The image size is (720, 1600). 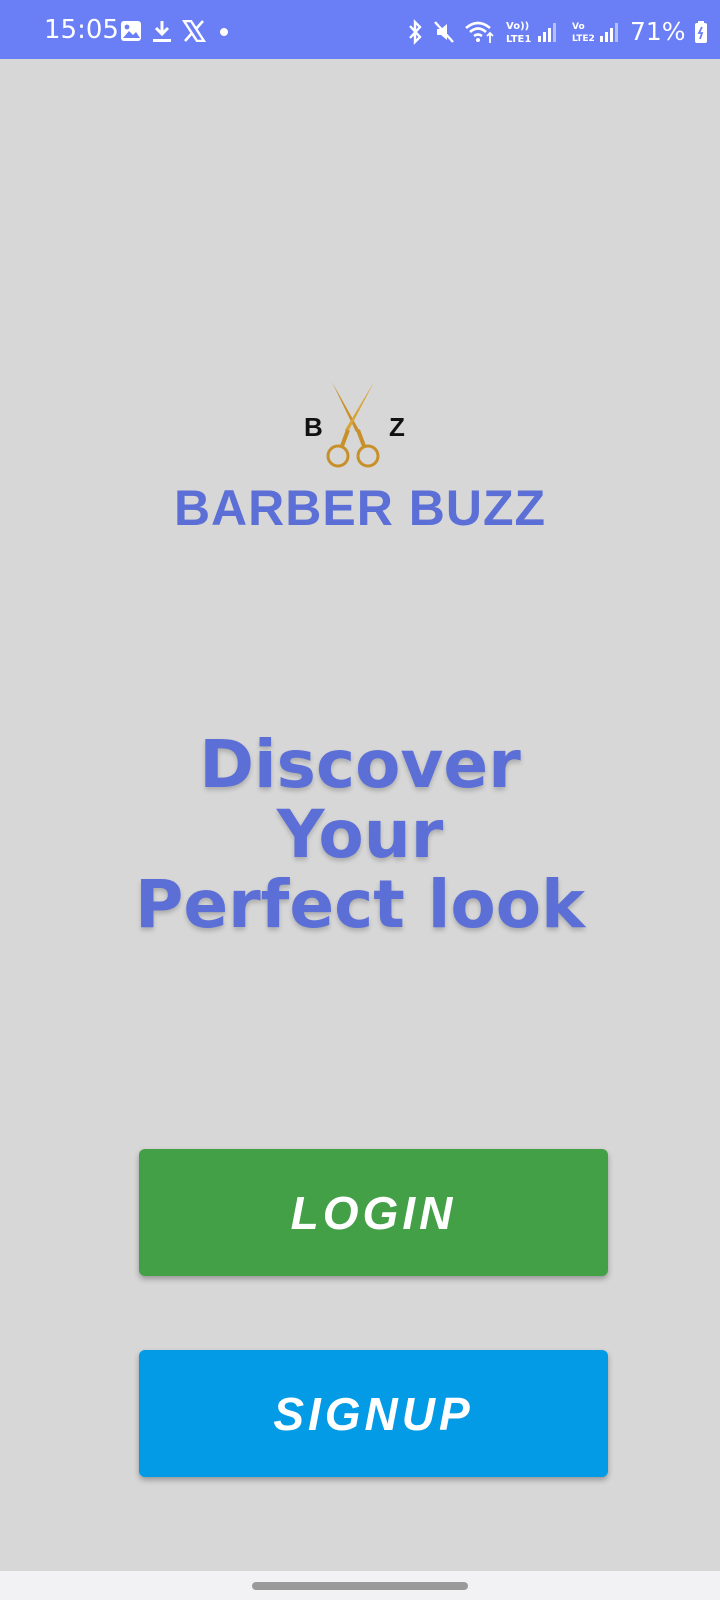 I want to click on app-logo: B Z BARBER BUZZ, so click(x=360, y=455).